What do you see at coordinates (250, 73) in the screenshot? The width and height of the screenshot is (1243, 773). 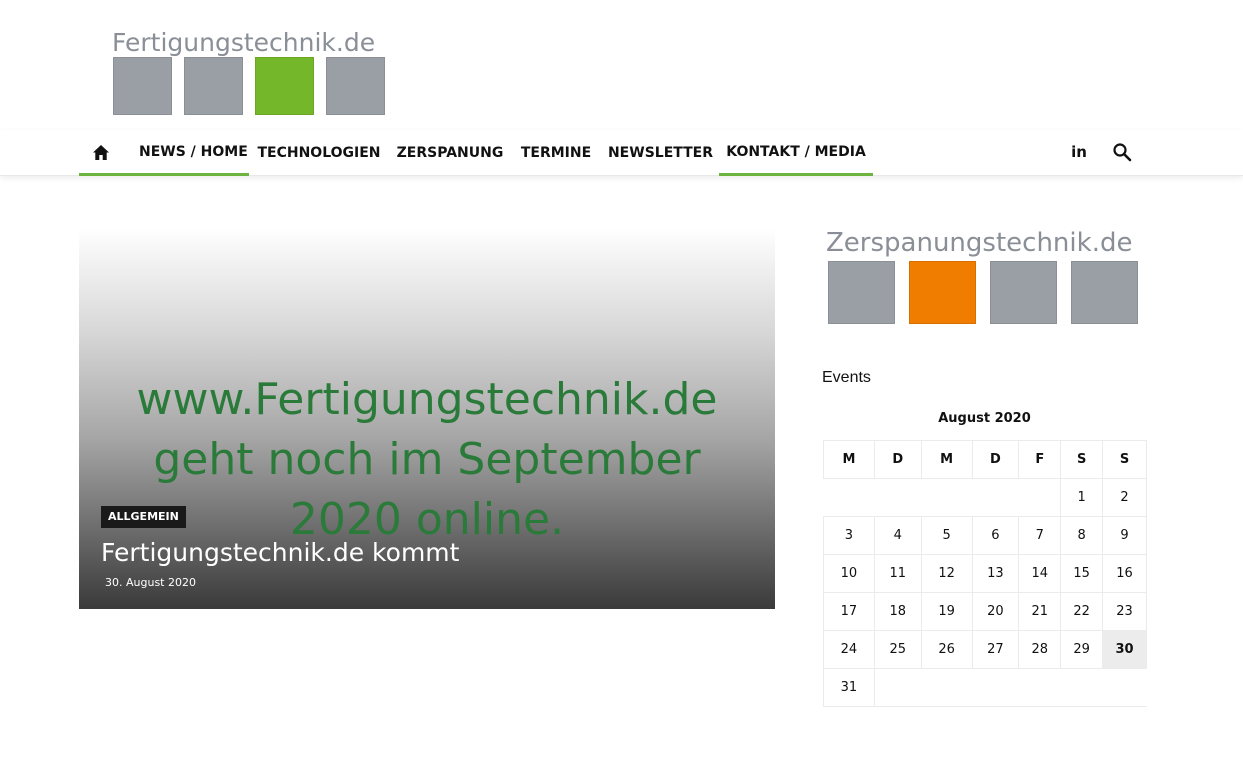 I see `site-logo: Fertigungstechnik.de` at bounding box center [250, 73].